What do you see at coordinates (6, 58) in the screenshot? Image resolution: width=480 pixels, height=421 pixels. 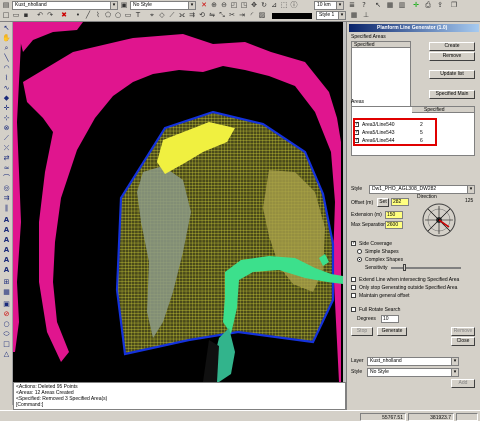 I see `draw-line-icon: ╲` at bounding box center [6, 58].